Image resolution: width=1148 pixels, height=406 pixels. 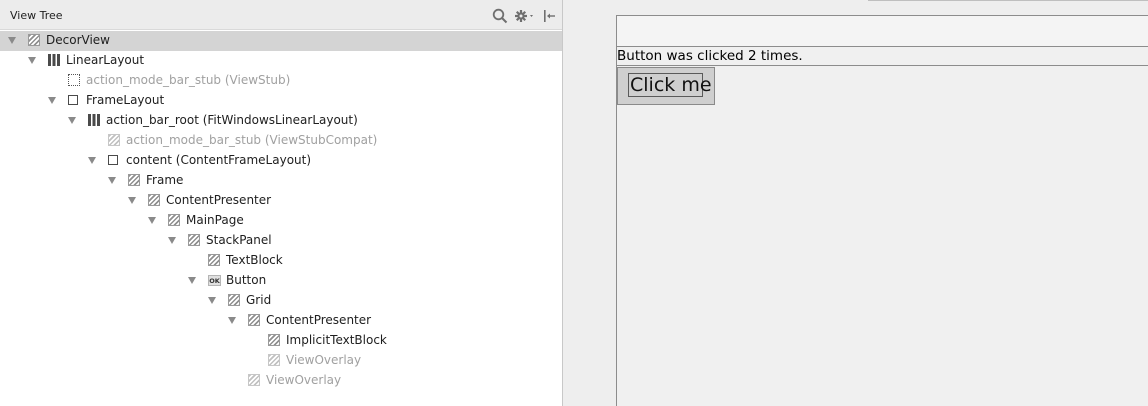 What do you see at coordinates (281, 301) in the screenshot?
I see `tree-node-grid: Grid` at bounding box center [281, 301].